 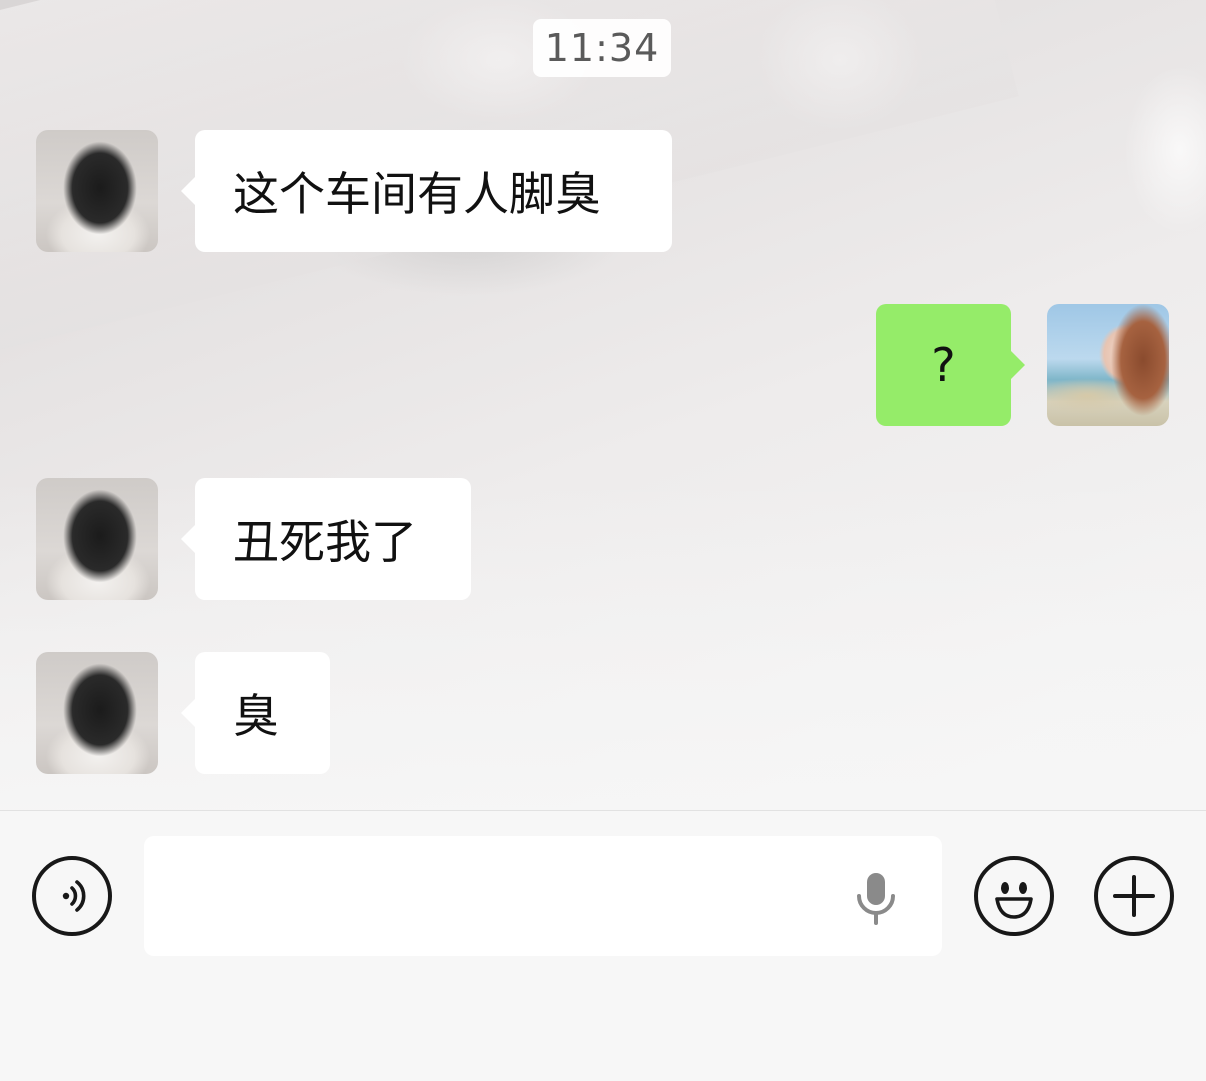 I want to click on plus-icon, so click(x=1134, y=896).